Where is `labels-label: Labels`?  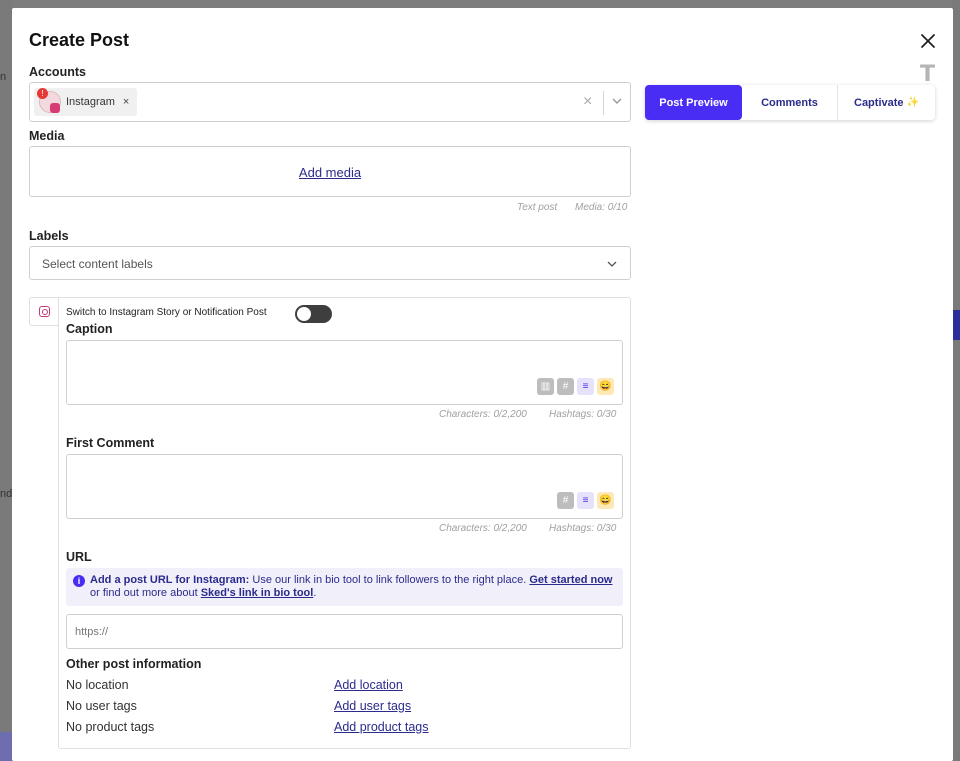
labels-label: Labels is located at coordinates (49, 236).